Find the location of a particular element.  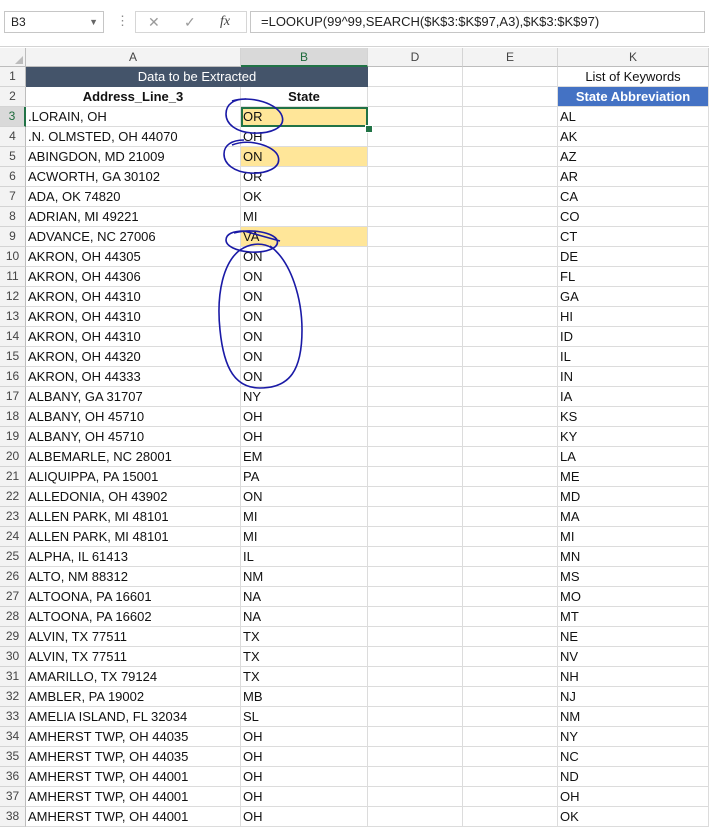

row-header: 3 is located at coordinates (13, 117).